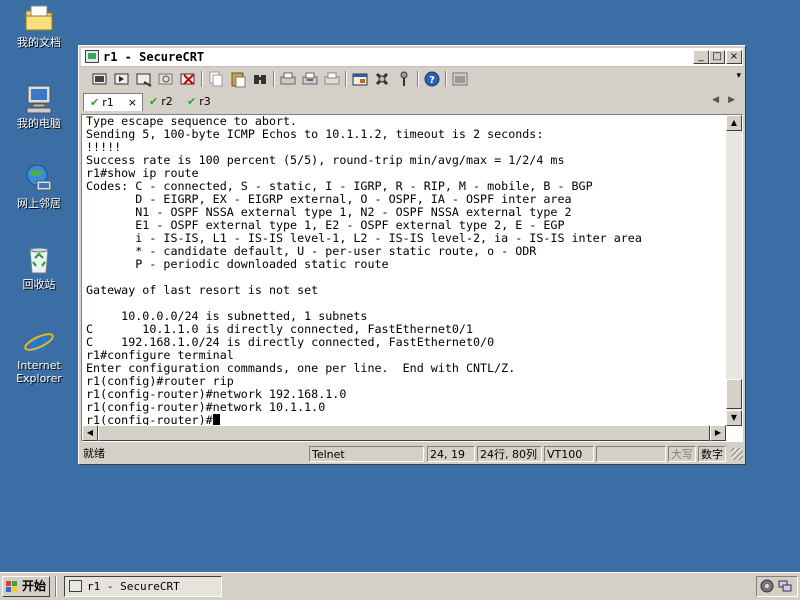  Describe the element at coordinates (734, 418) in the screenshot. I see `scroll-down-icon: ▼` at that location.